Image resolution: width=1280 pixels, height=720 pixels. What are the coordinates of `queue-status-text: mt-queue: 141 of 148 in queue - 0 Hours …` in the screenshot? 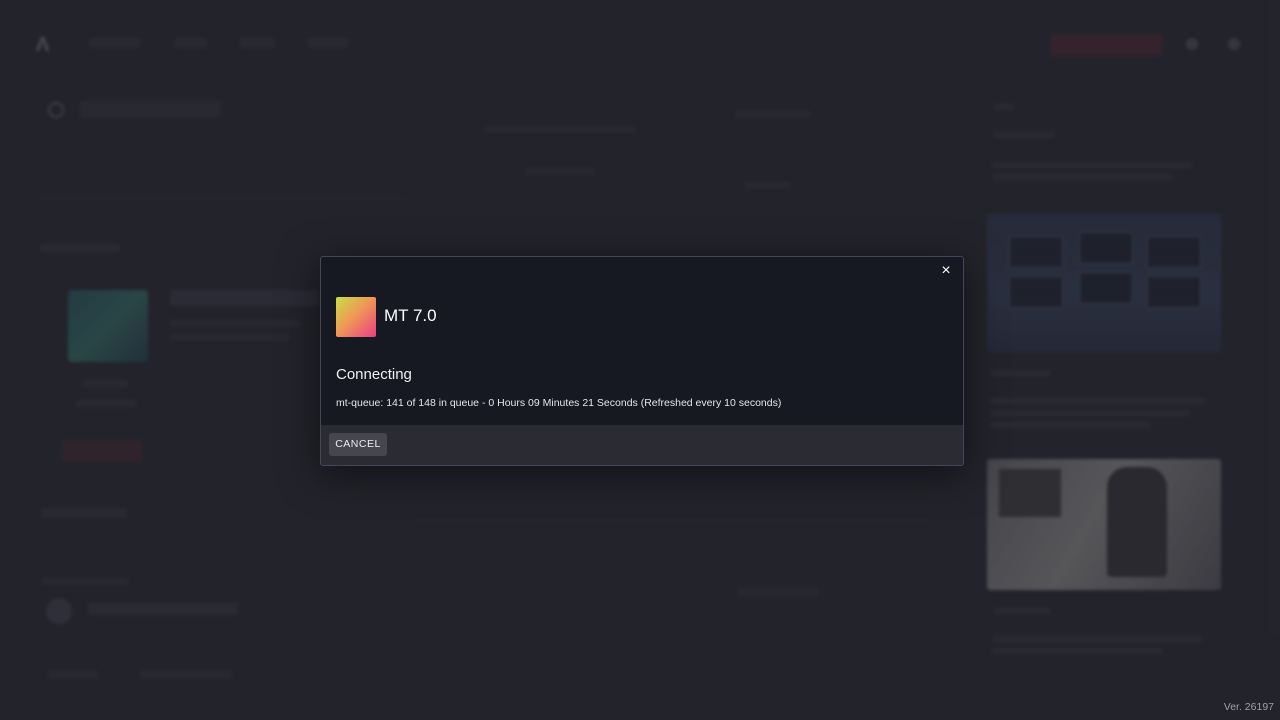 It's located at (559, 403).